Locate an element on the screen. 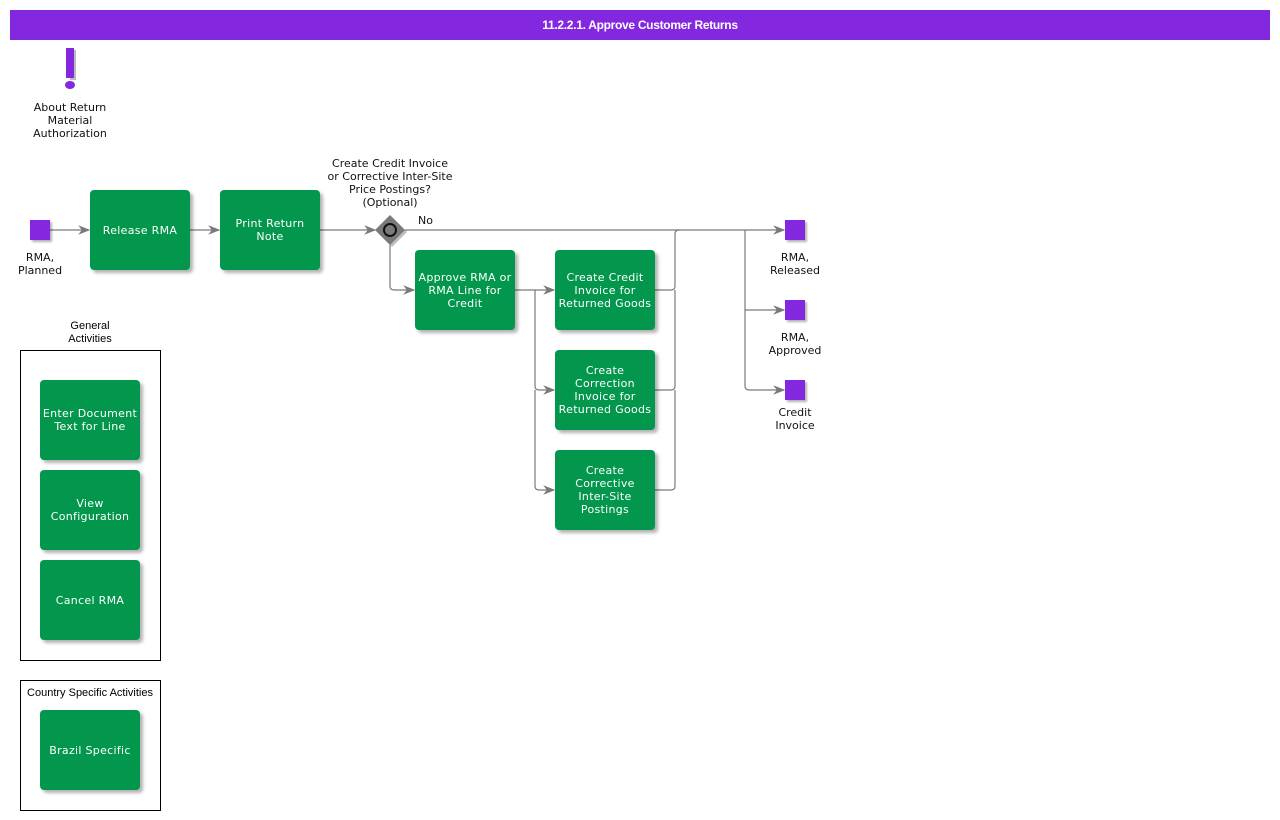  flow-corrective-merge is located at coordinates (665, 440).